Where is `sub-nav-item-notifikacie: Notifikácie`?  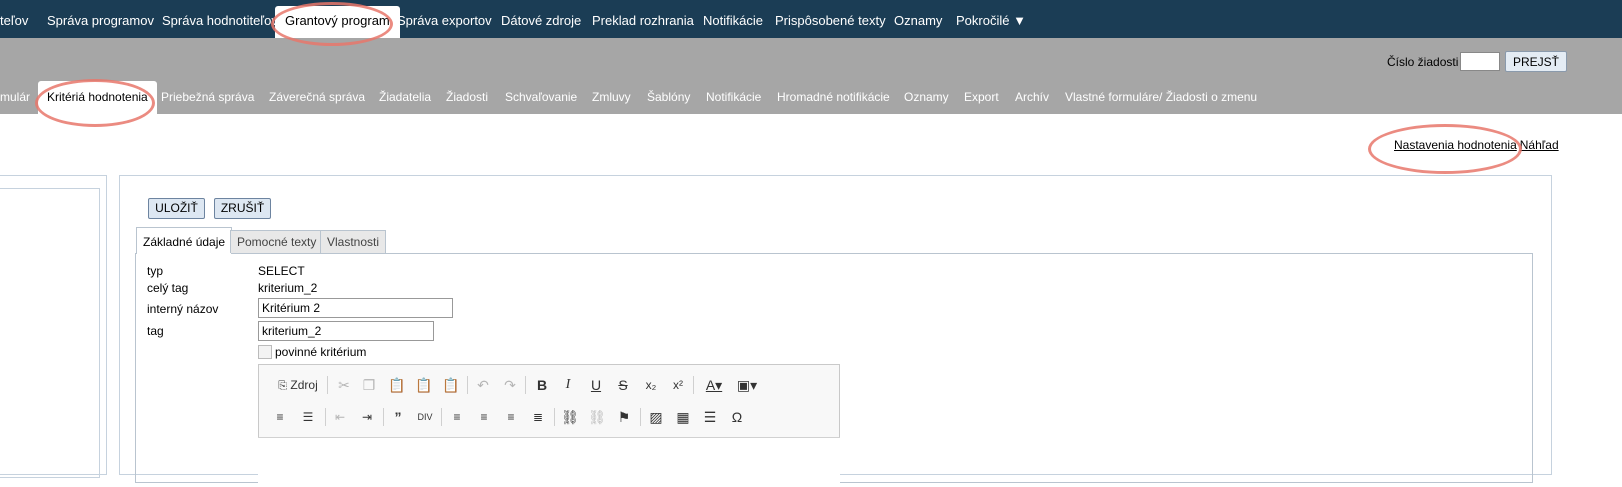
sub-nav-item-notifikacie: Notifikácie is located at coordinates (733, 97).